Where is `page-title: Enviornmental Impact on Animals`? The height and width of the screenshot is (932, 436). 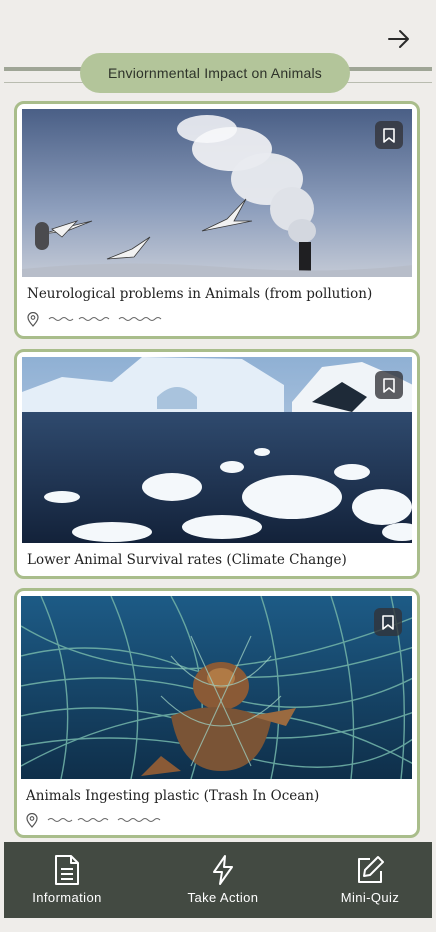 page-title: Enviornmental Impact on Animals is located at coordinates (215, 73).